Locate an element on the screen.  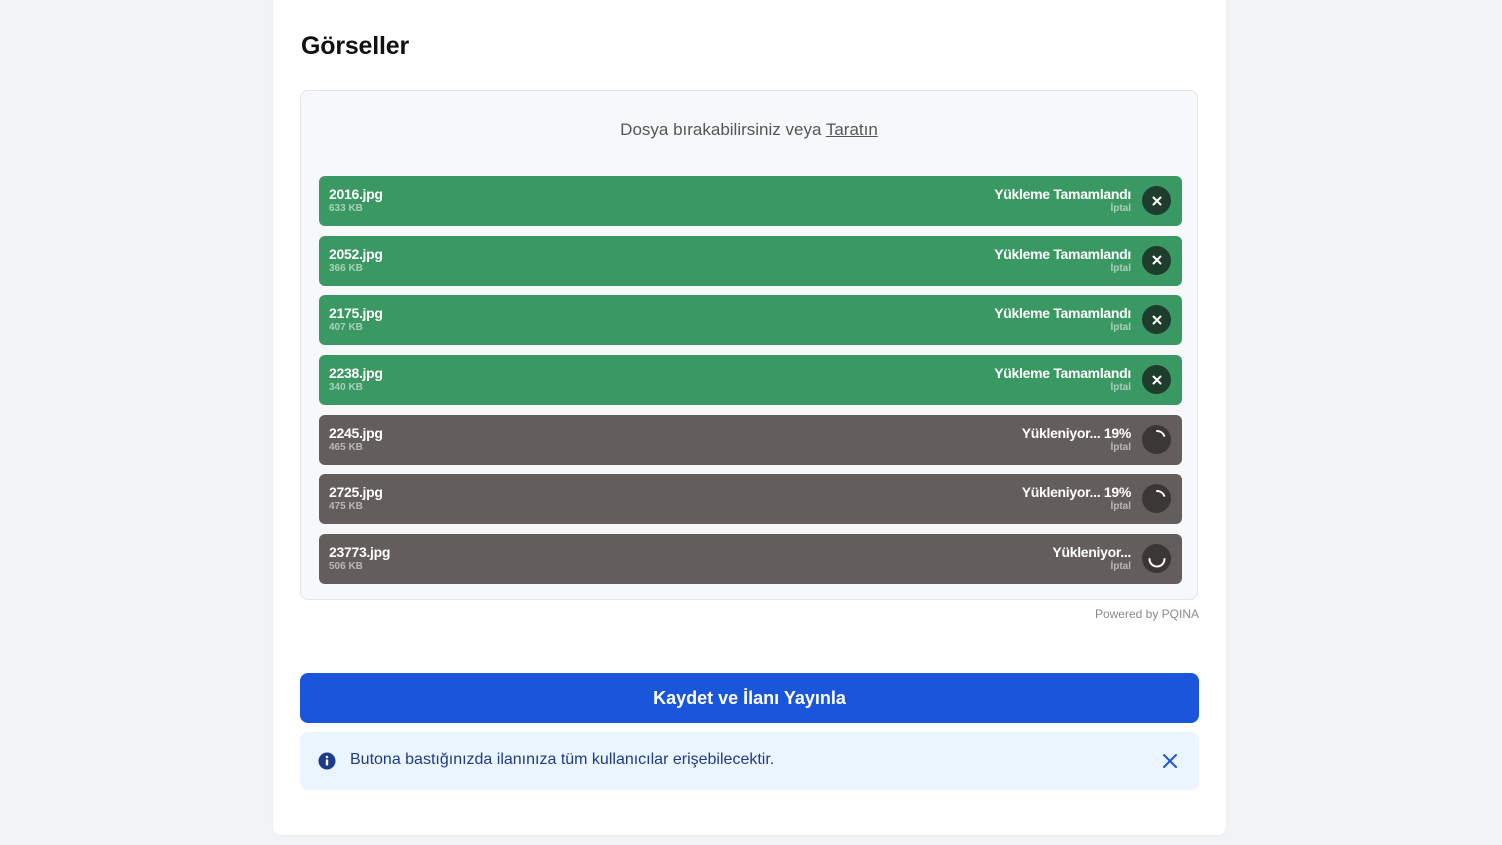
info-icon is located at coordinates (327, 761).